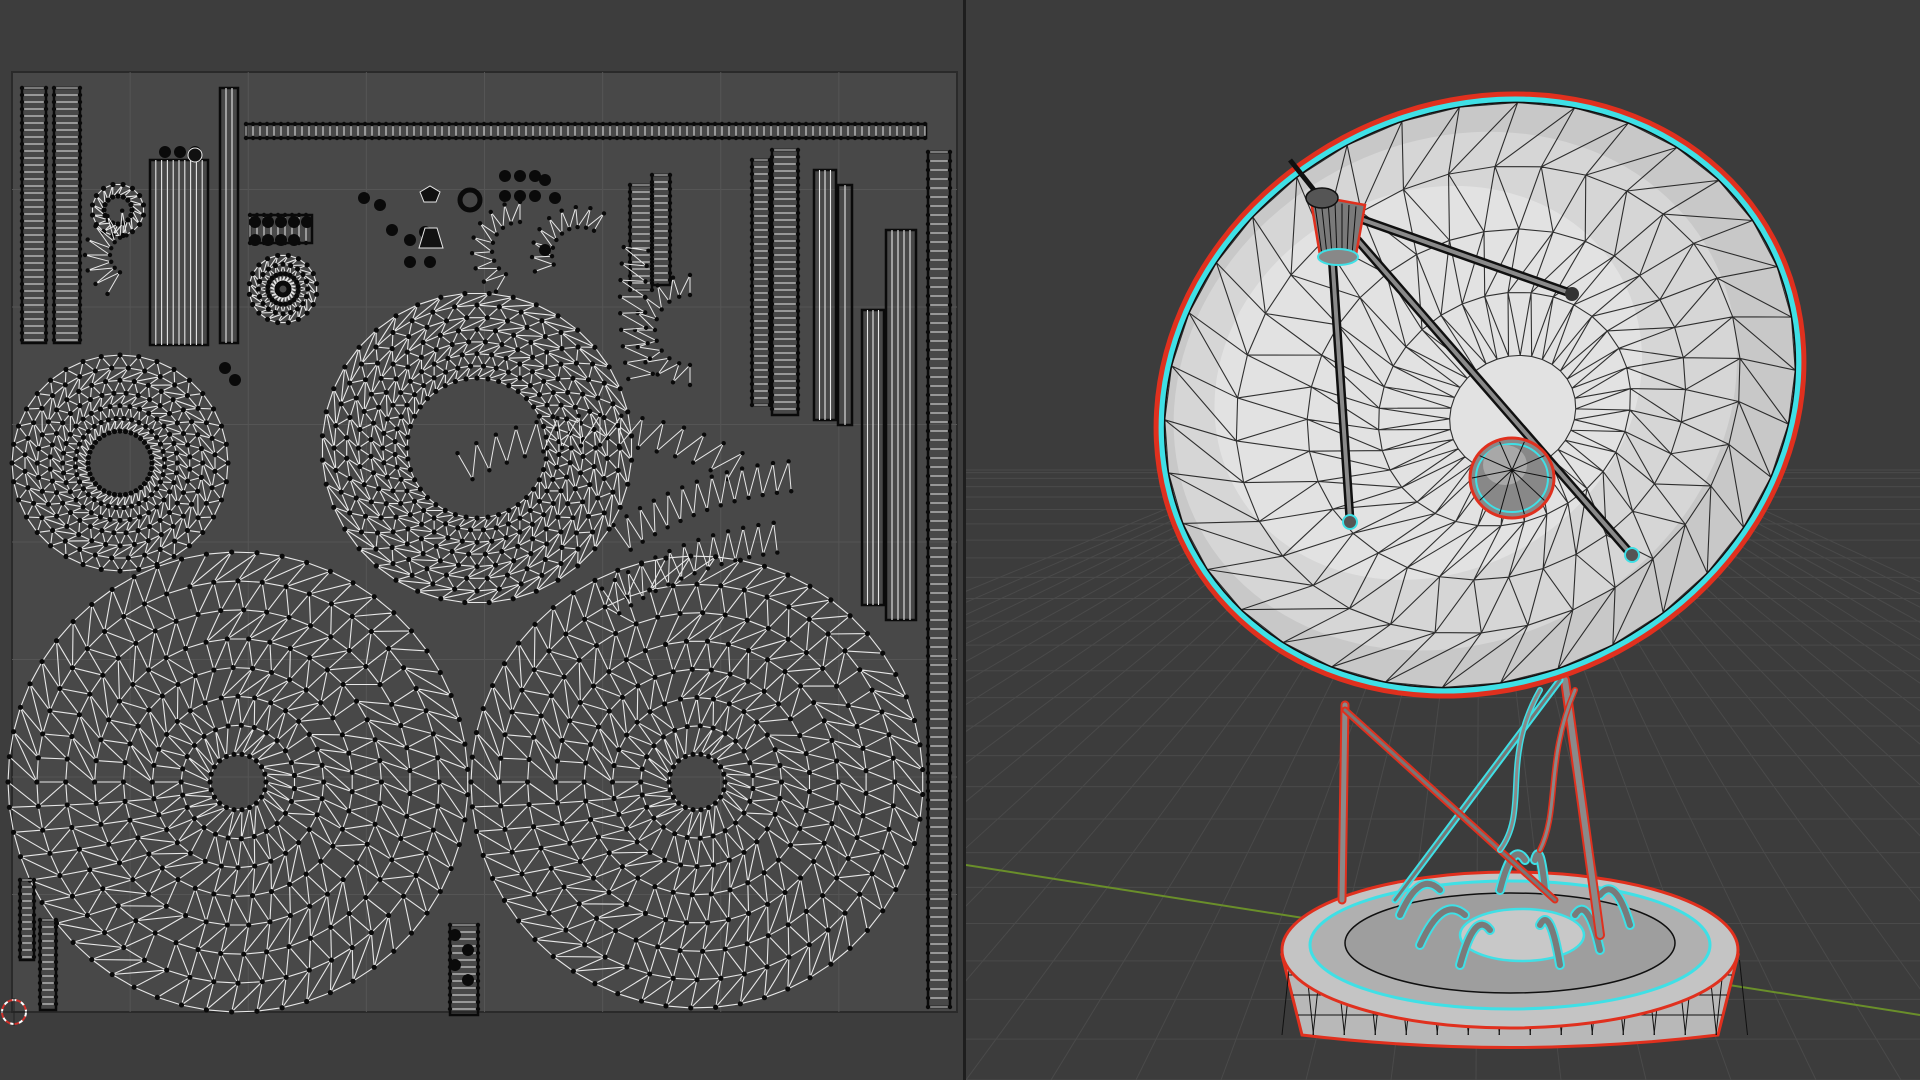  I want to click on dish-base, so click(1514, 949).